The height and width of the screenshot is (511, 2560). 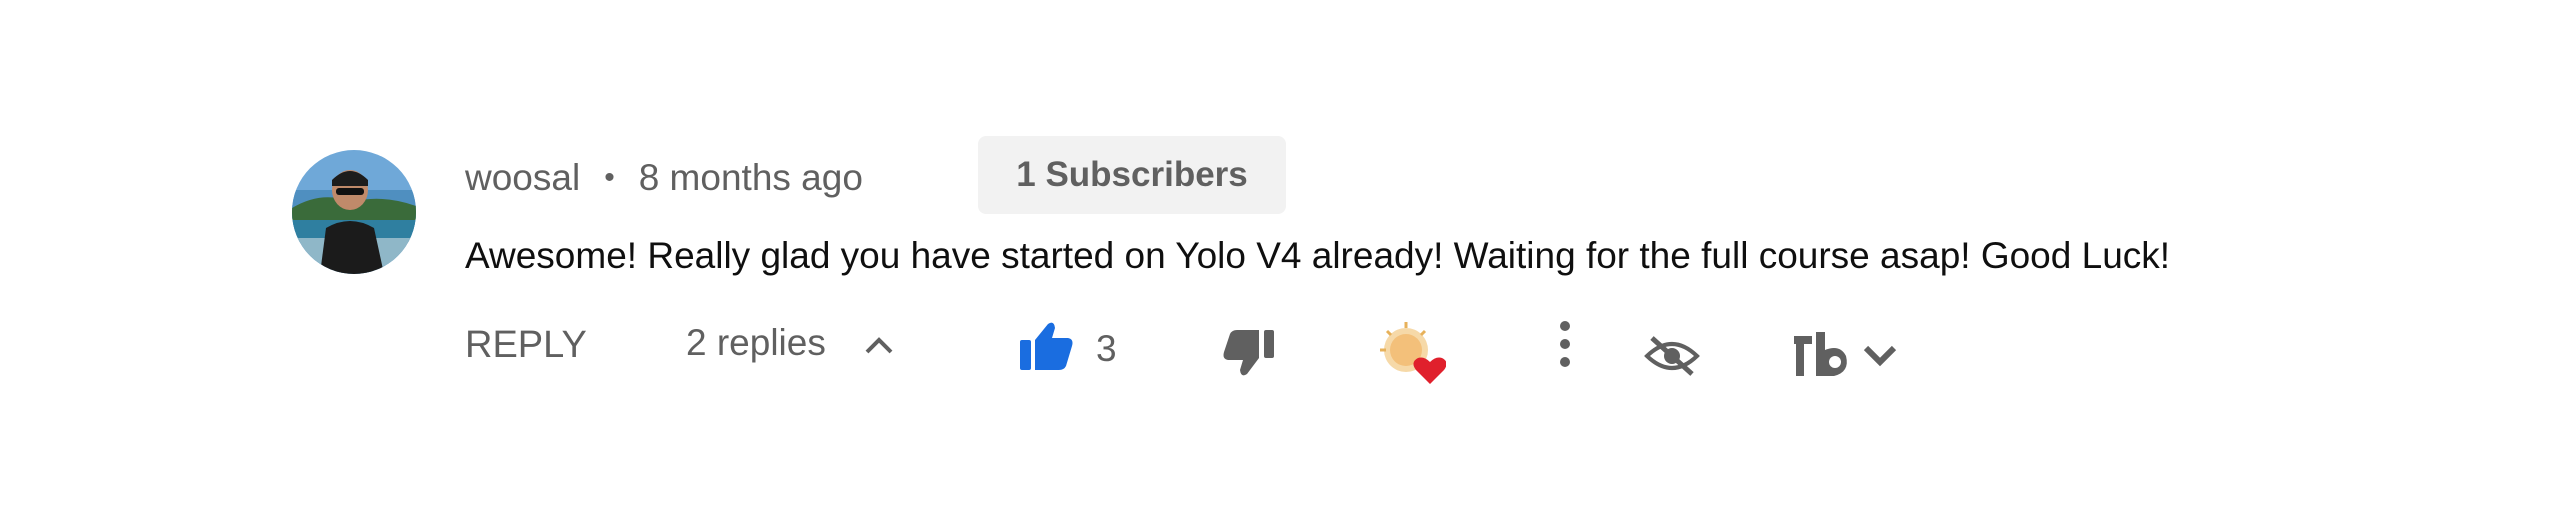 I want to click on comment-header: woosal • 8 months ago, so click(x=664, y=178).